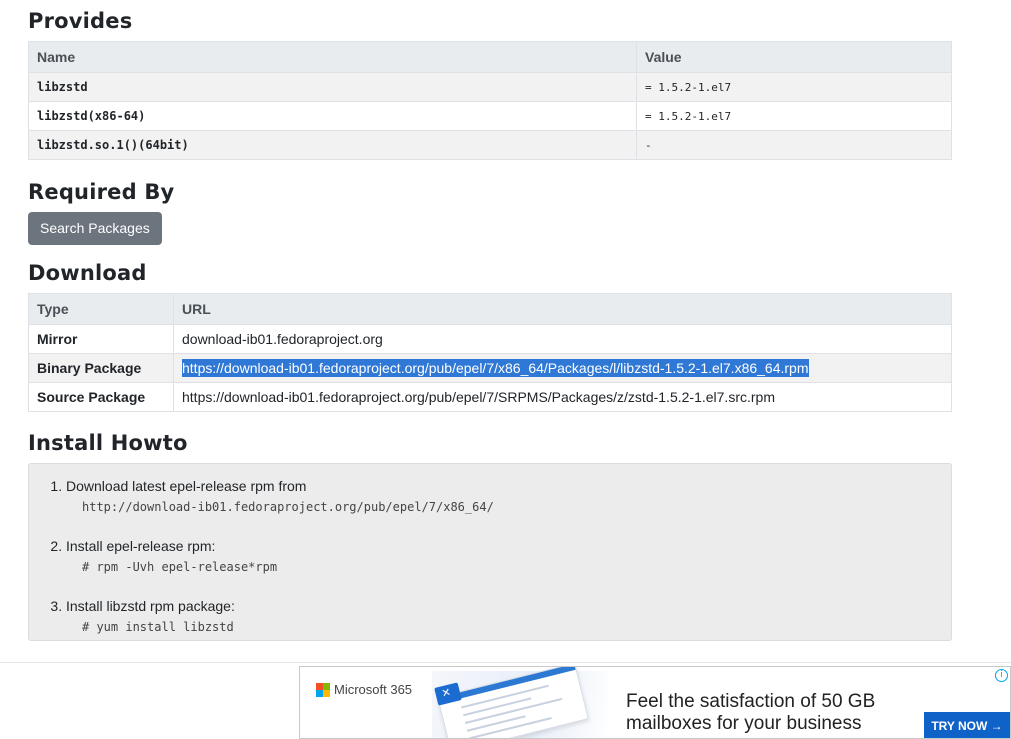  Describe the element at coordinates (505, 662) in the screenshot. I see `section-divider` at that location.